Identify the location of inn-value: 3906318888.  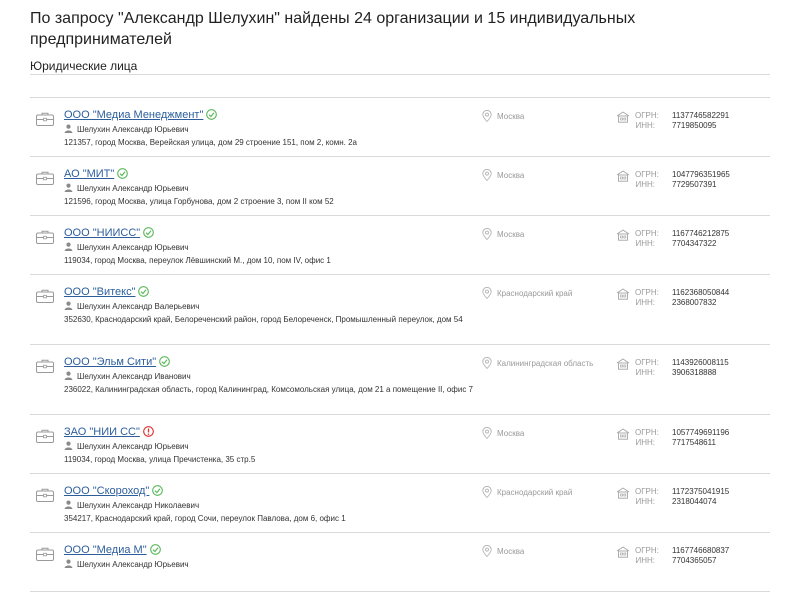
(694, 372).